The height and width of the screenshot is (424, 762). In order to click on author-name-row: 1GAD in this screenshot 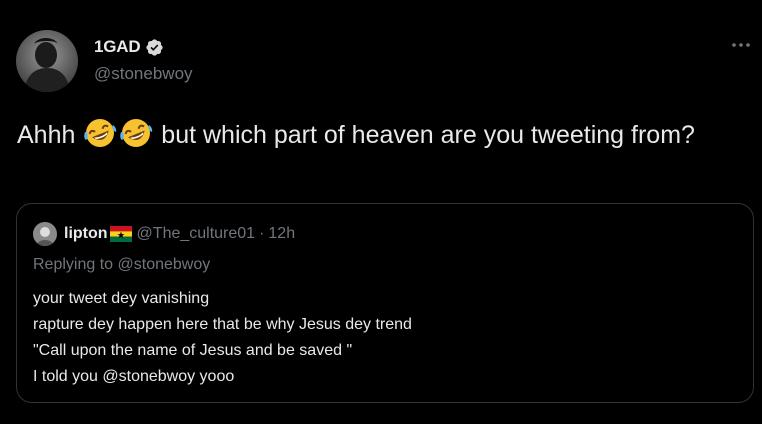, I will do `click(129, 47)`.